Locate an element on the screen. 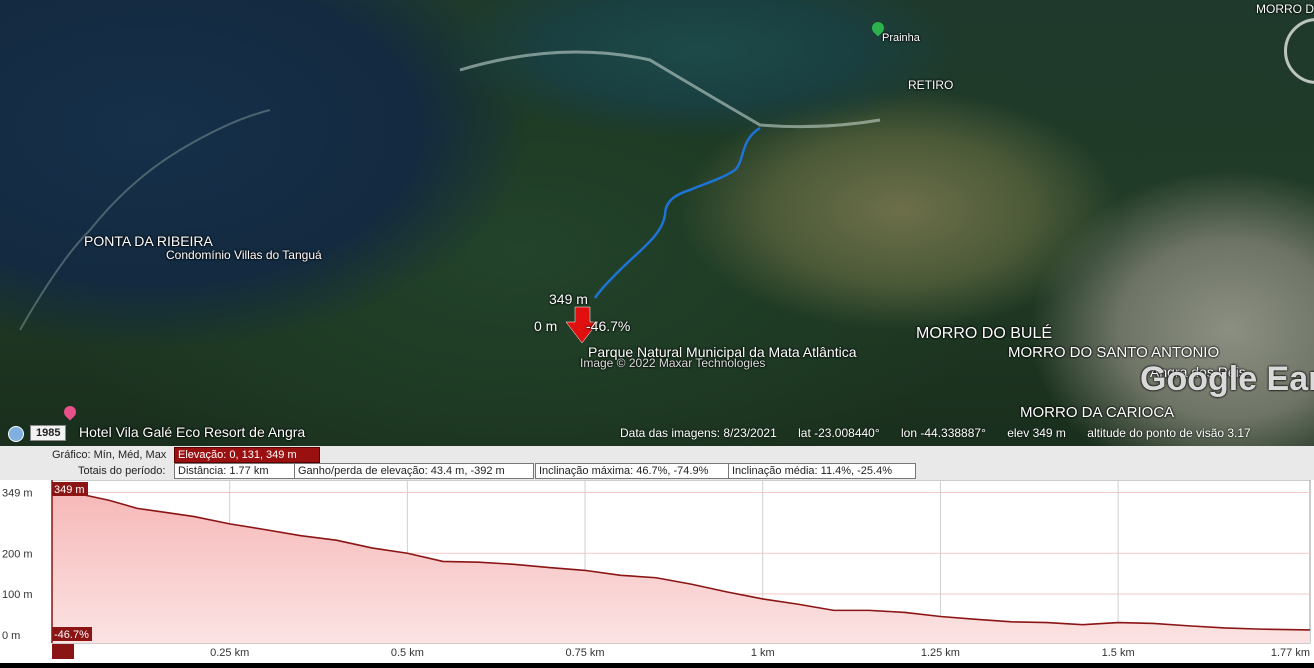 This screenshot has height=668, width=1314. label-condominio: Condomínio Villas do Tanguá is located at coordinates (244, 255).